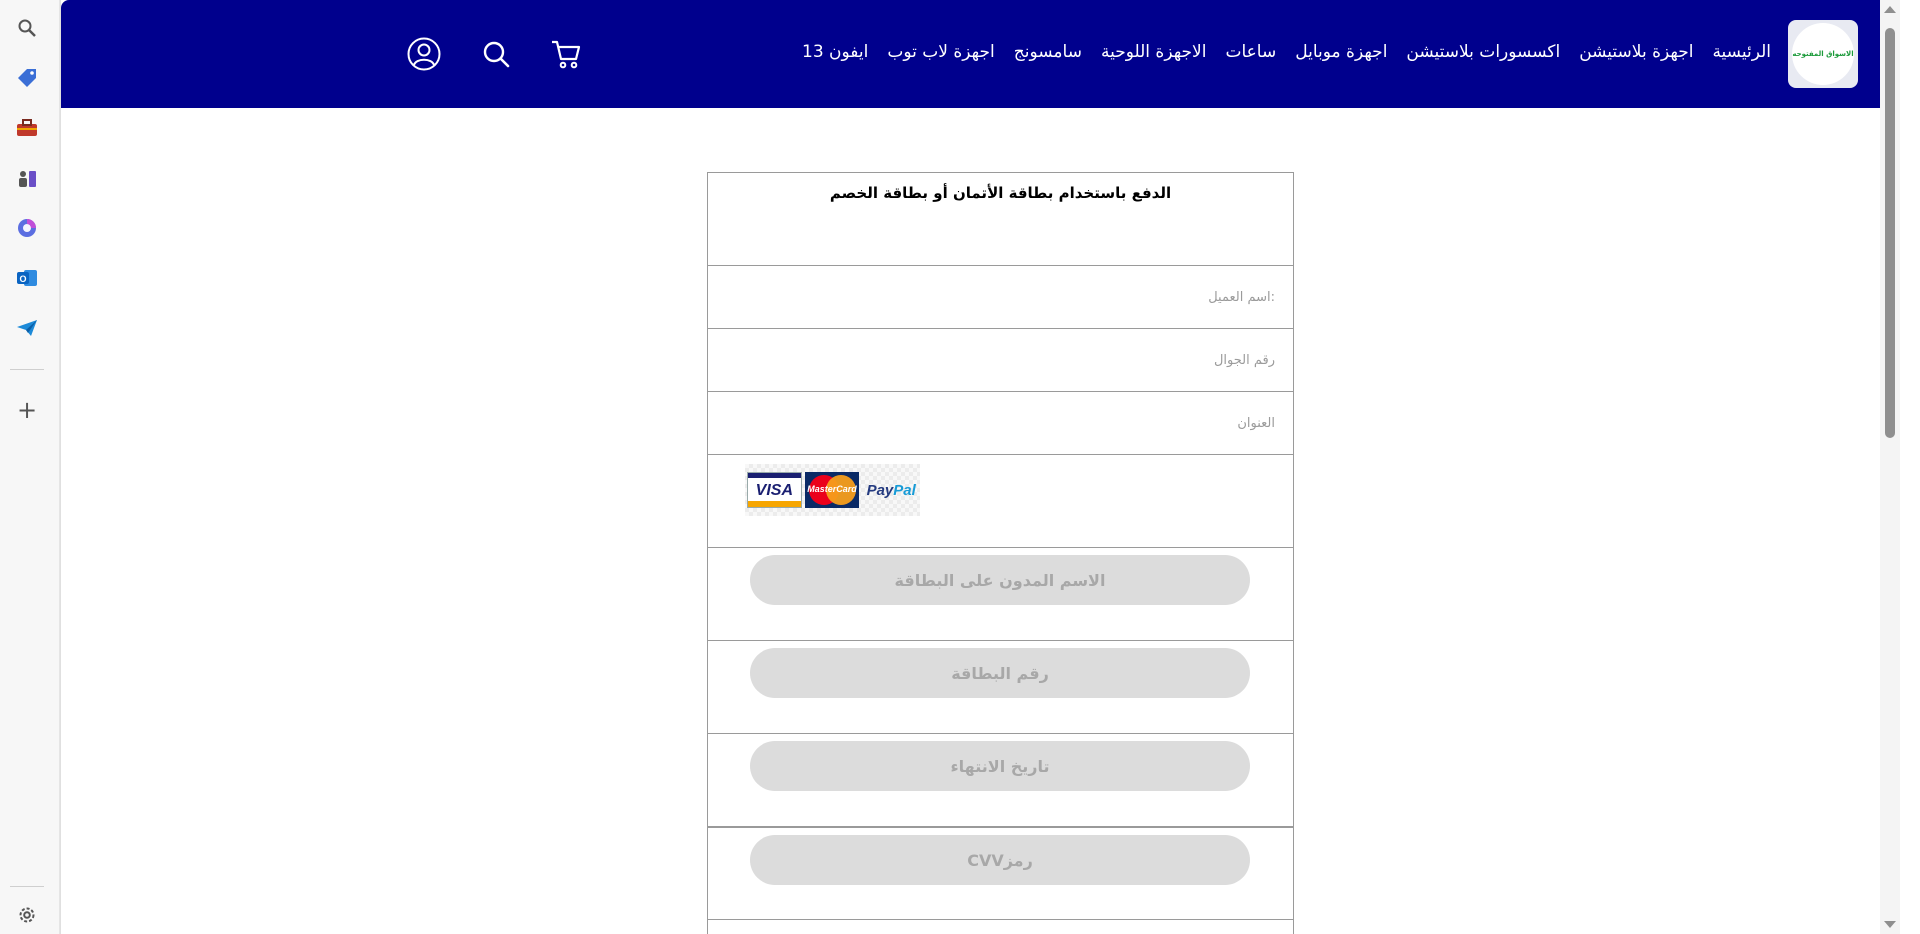 The image size is (1920, 934). Describe the element at coordinates (1890, 9) in the screenshot. I see `scroll-up-arrow` at that location.